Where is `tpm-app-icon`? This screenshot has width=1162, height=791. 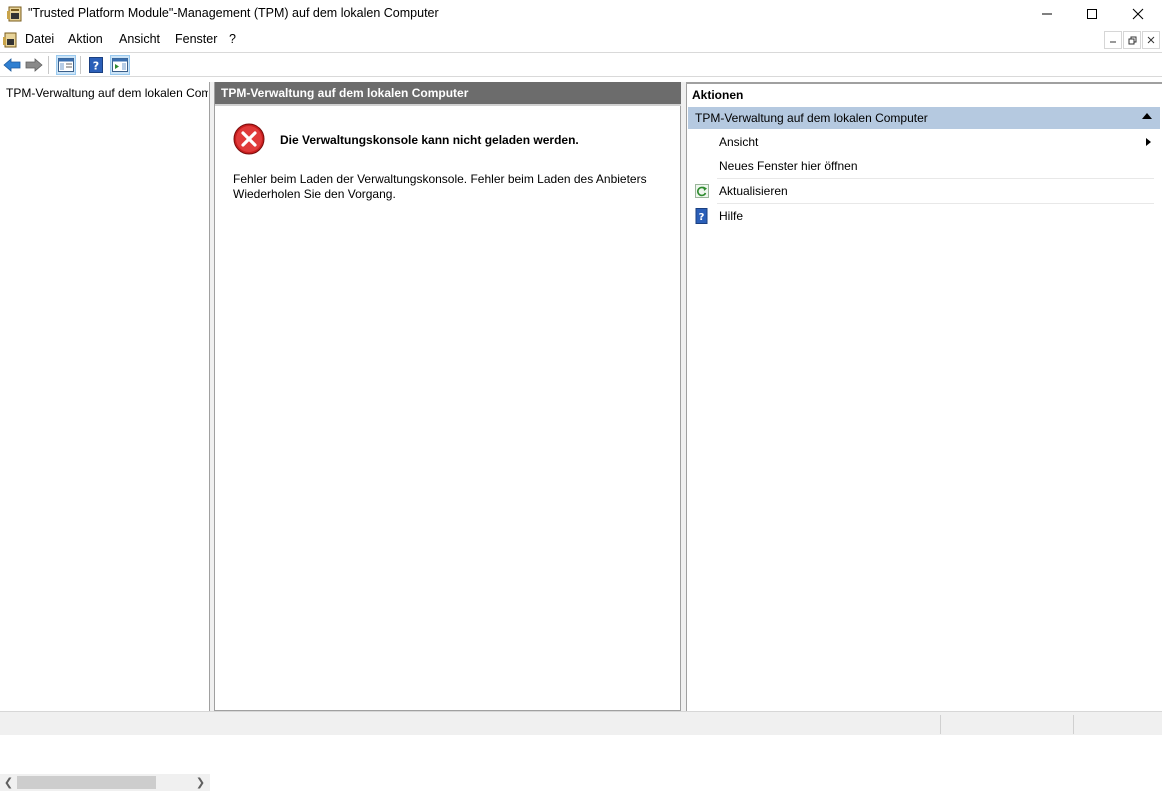
tpm-app-icon is located at coordinates (14, 14).